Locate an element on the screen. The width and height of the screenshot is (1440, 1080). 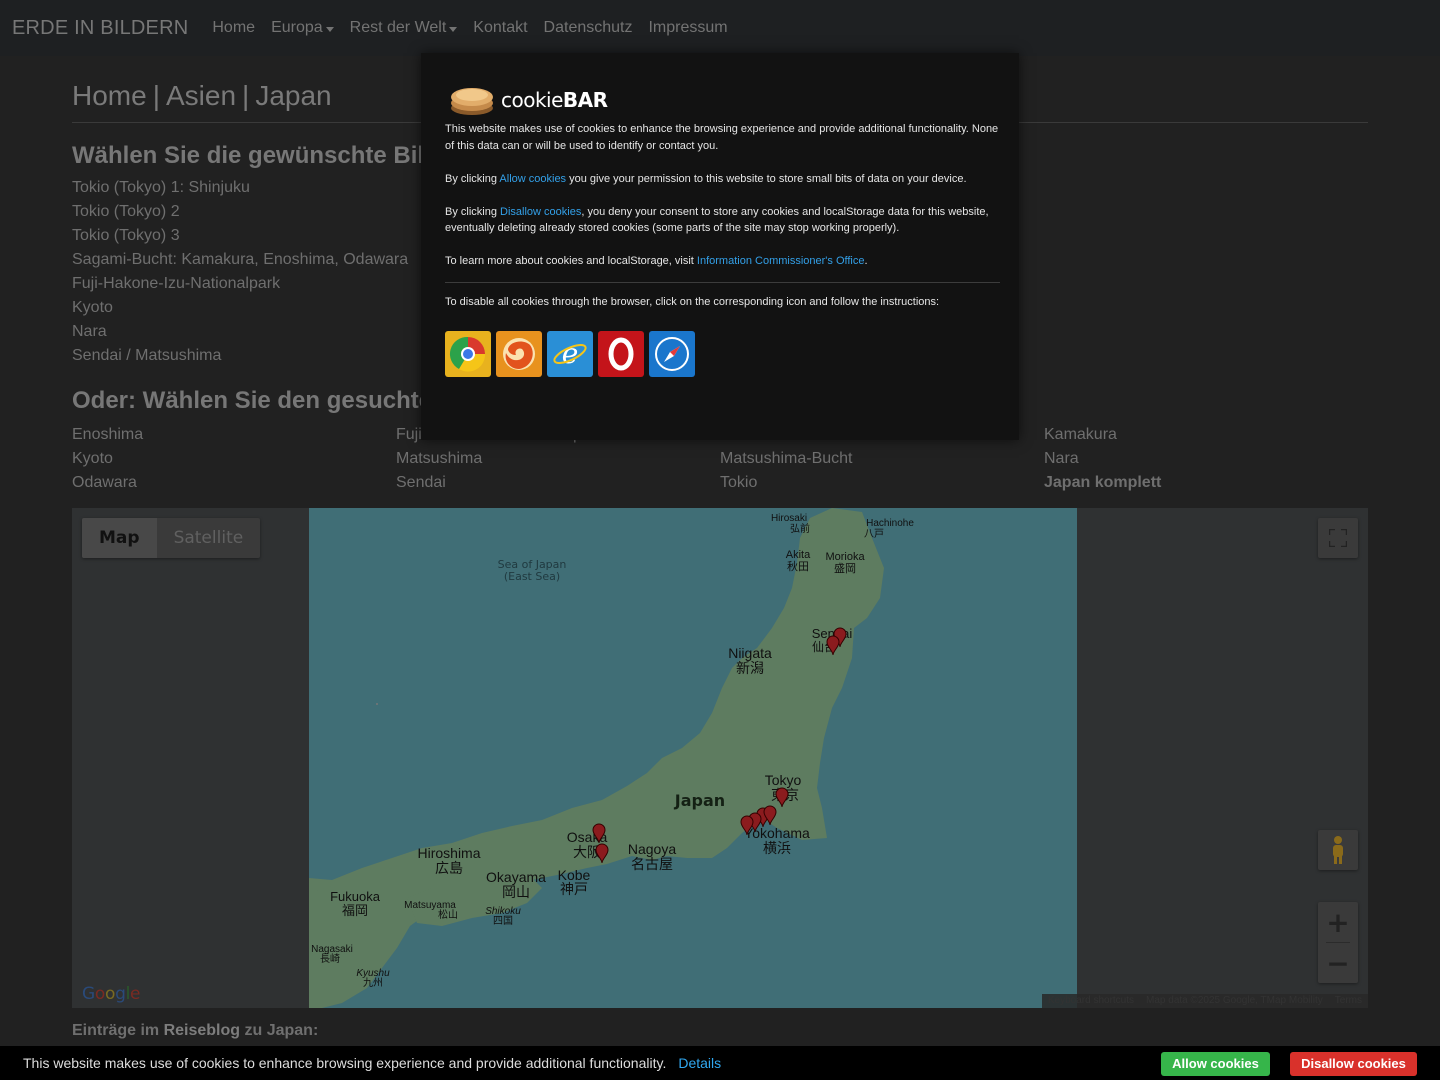
gallery-link: Kyoto is located at coordinates (240, 310).